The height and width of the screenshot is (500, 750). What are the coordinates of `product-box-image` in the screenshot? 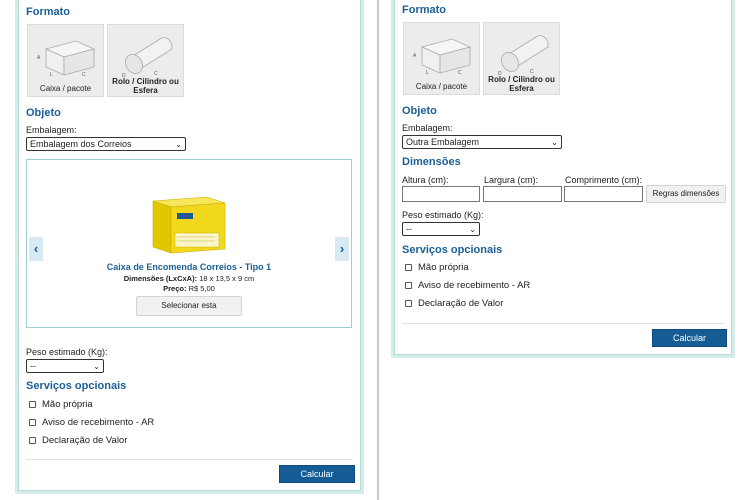 It's located at (189, 225).